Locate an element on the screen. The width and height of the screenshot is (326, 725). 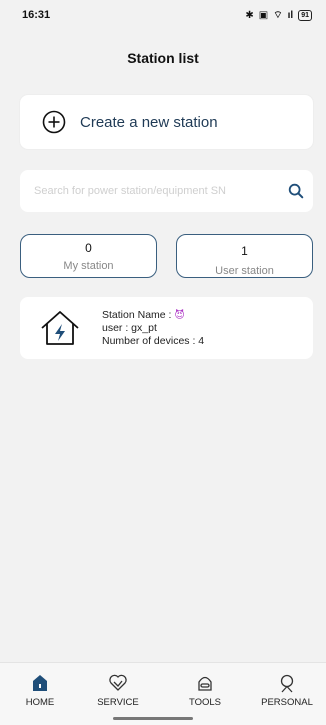
tab-user-station: 1 User station is located at coordinates (244, 256).